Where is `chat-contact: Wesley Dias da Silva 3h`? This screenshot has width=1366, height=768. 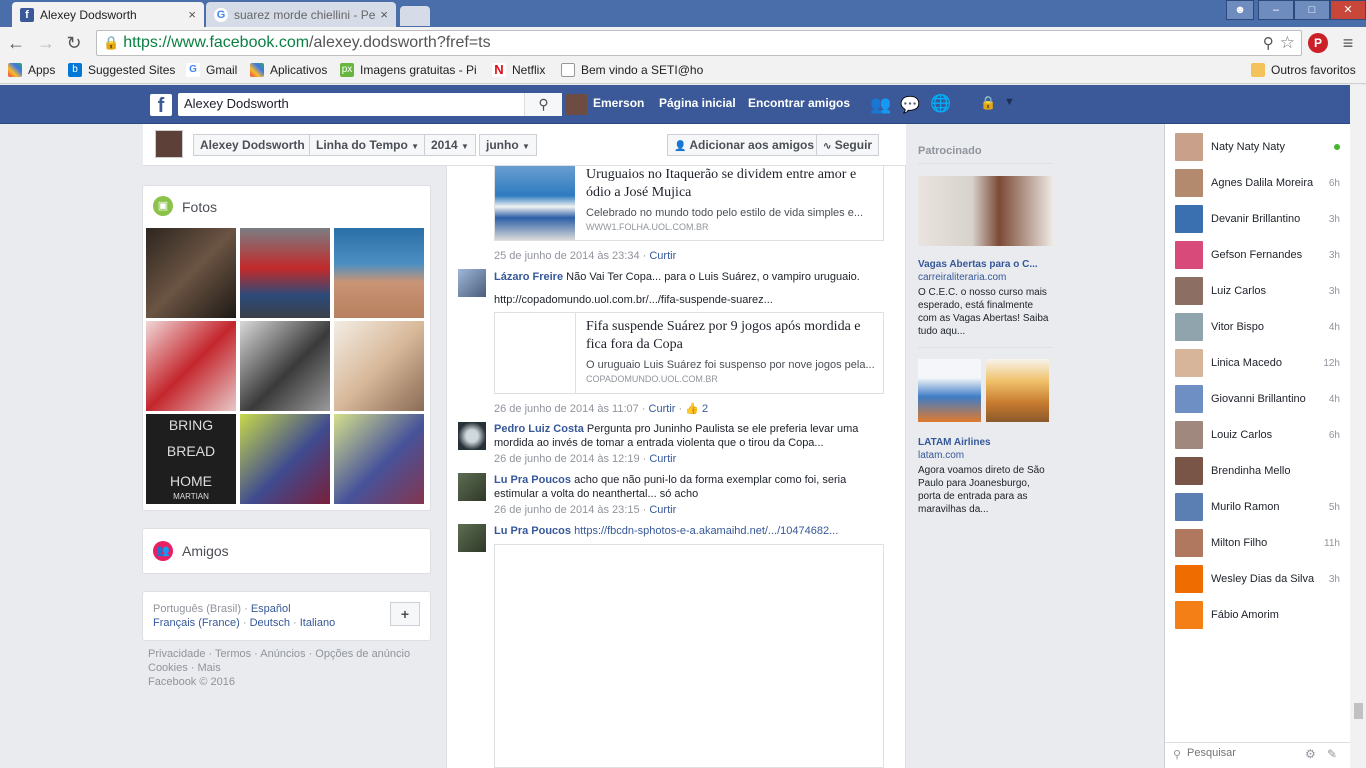 chat-contact: Wesley Dias da Silva 3h is located at coordinates (1257, 579).